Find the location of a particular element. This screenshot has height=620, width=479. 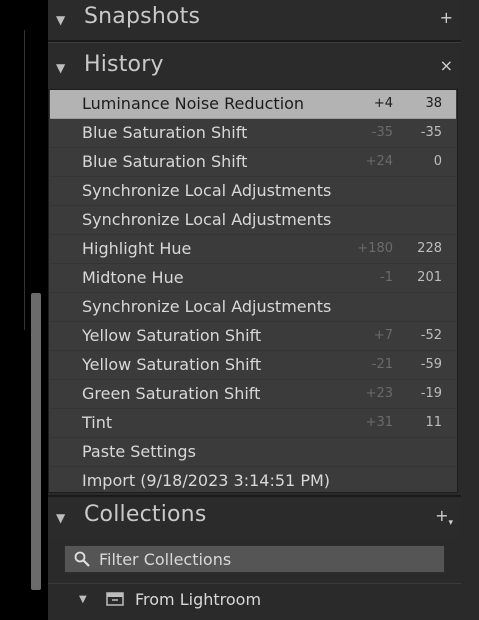

collection-set-row: ▼ From Lightroom is located at coordinates (254, 602).